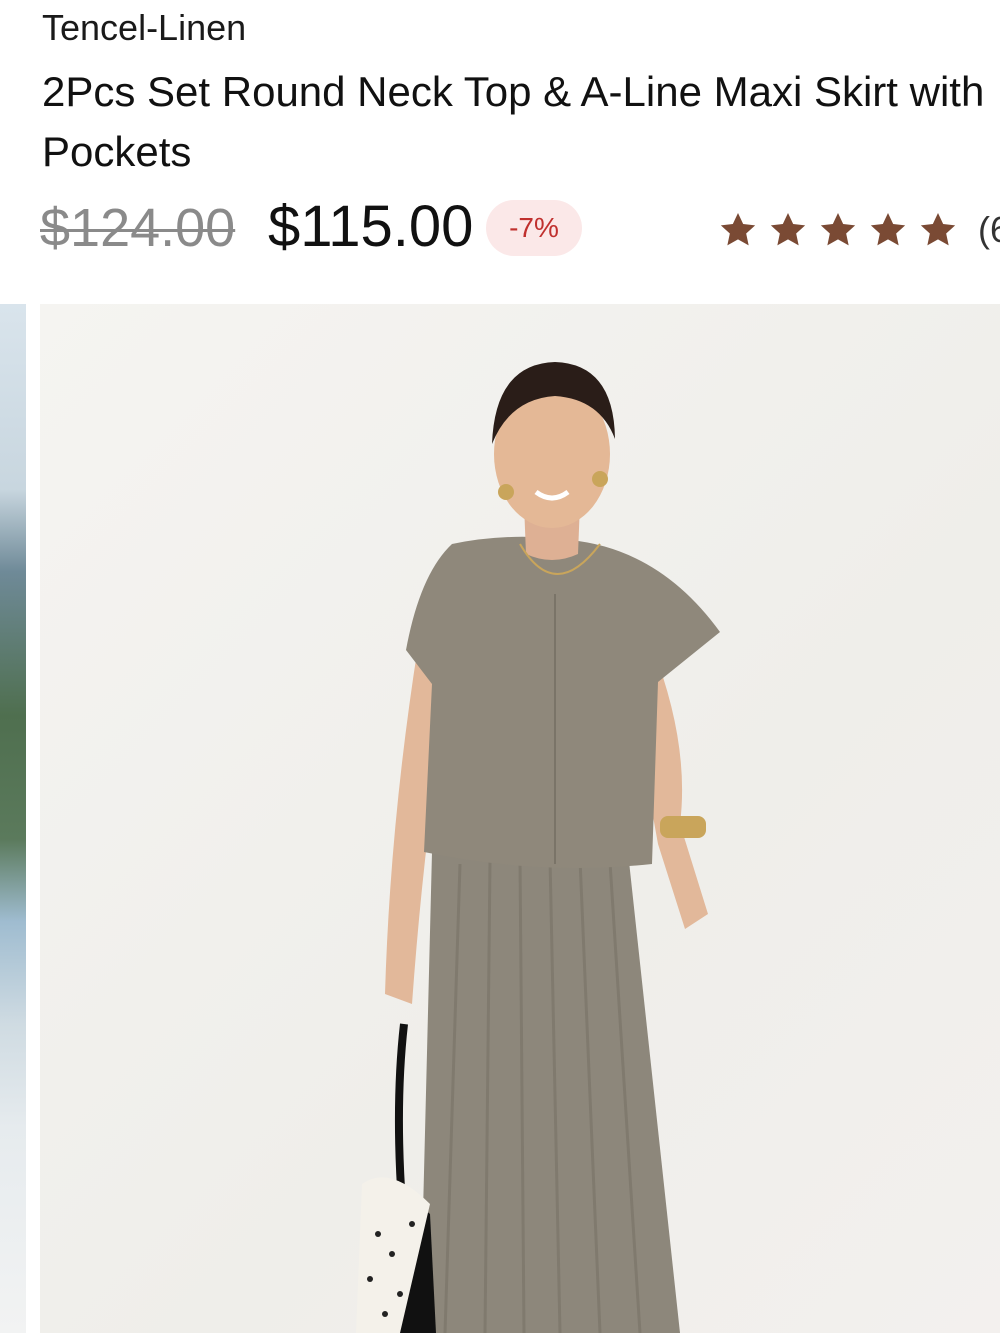 This screenshot has height=1333, width=1000. Describe the element at coordinates (534, 228) in the screenshot. I see `discount-badge: -7%` at that location.